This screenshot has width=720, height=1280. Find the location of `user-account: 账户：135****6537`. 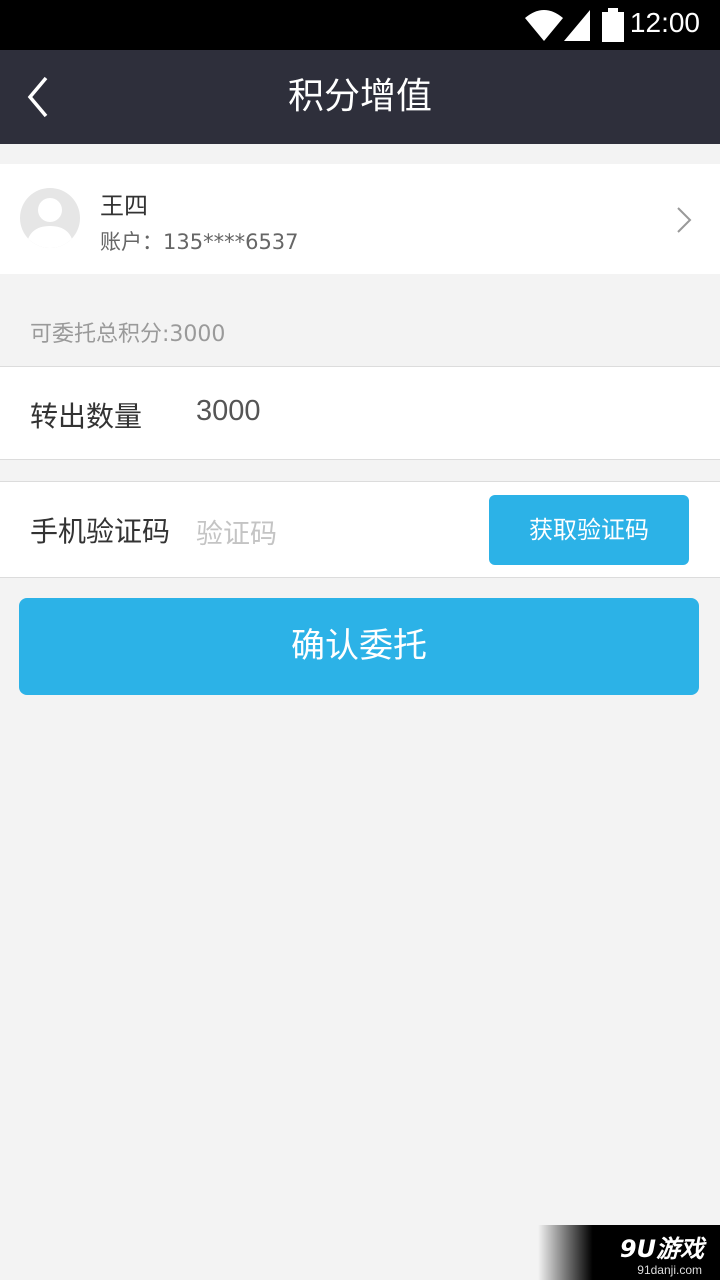

user-account: 账户：135****6537 is located at coordinates (199, 242).